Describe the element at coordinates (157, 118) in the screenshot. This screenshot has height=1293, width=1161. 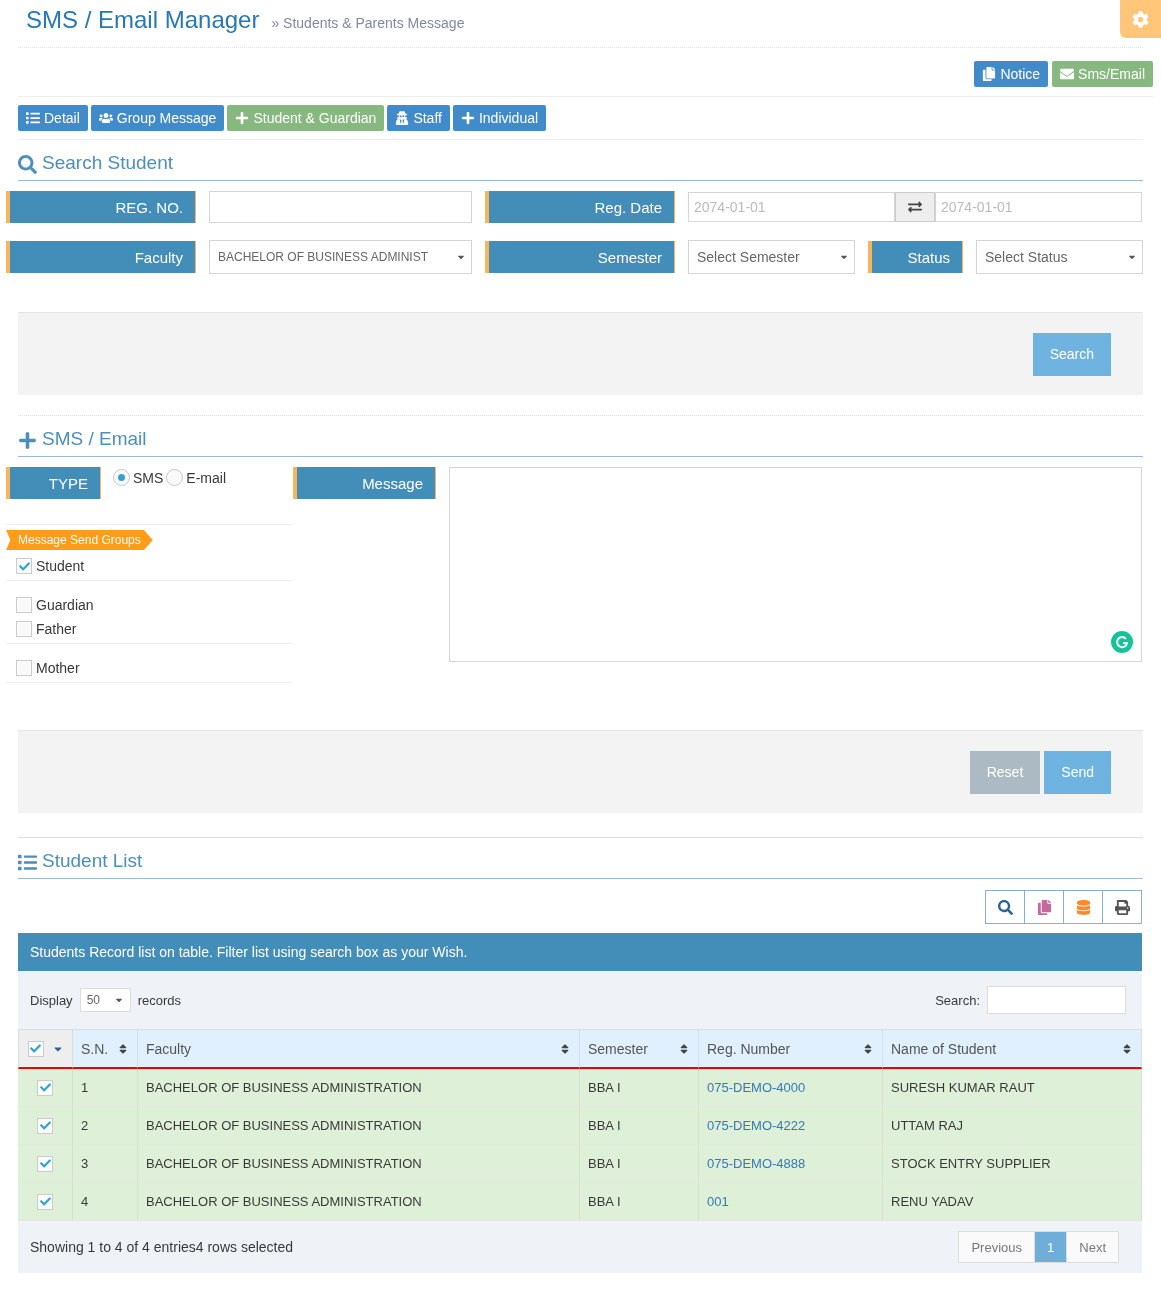
I see `nav-button: Group Message` at that location.